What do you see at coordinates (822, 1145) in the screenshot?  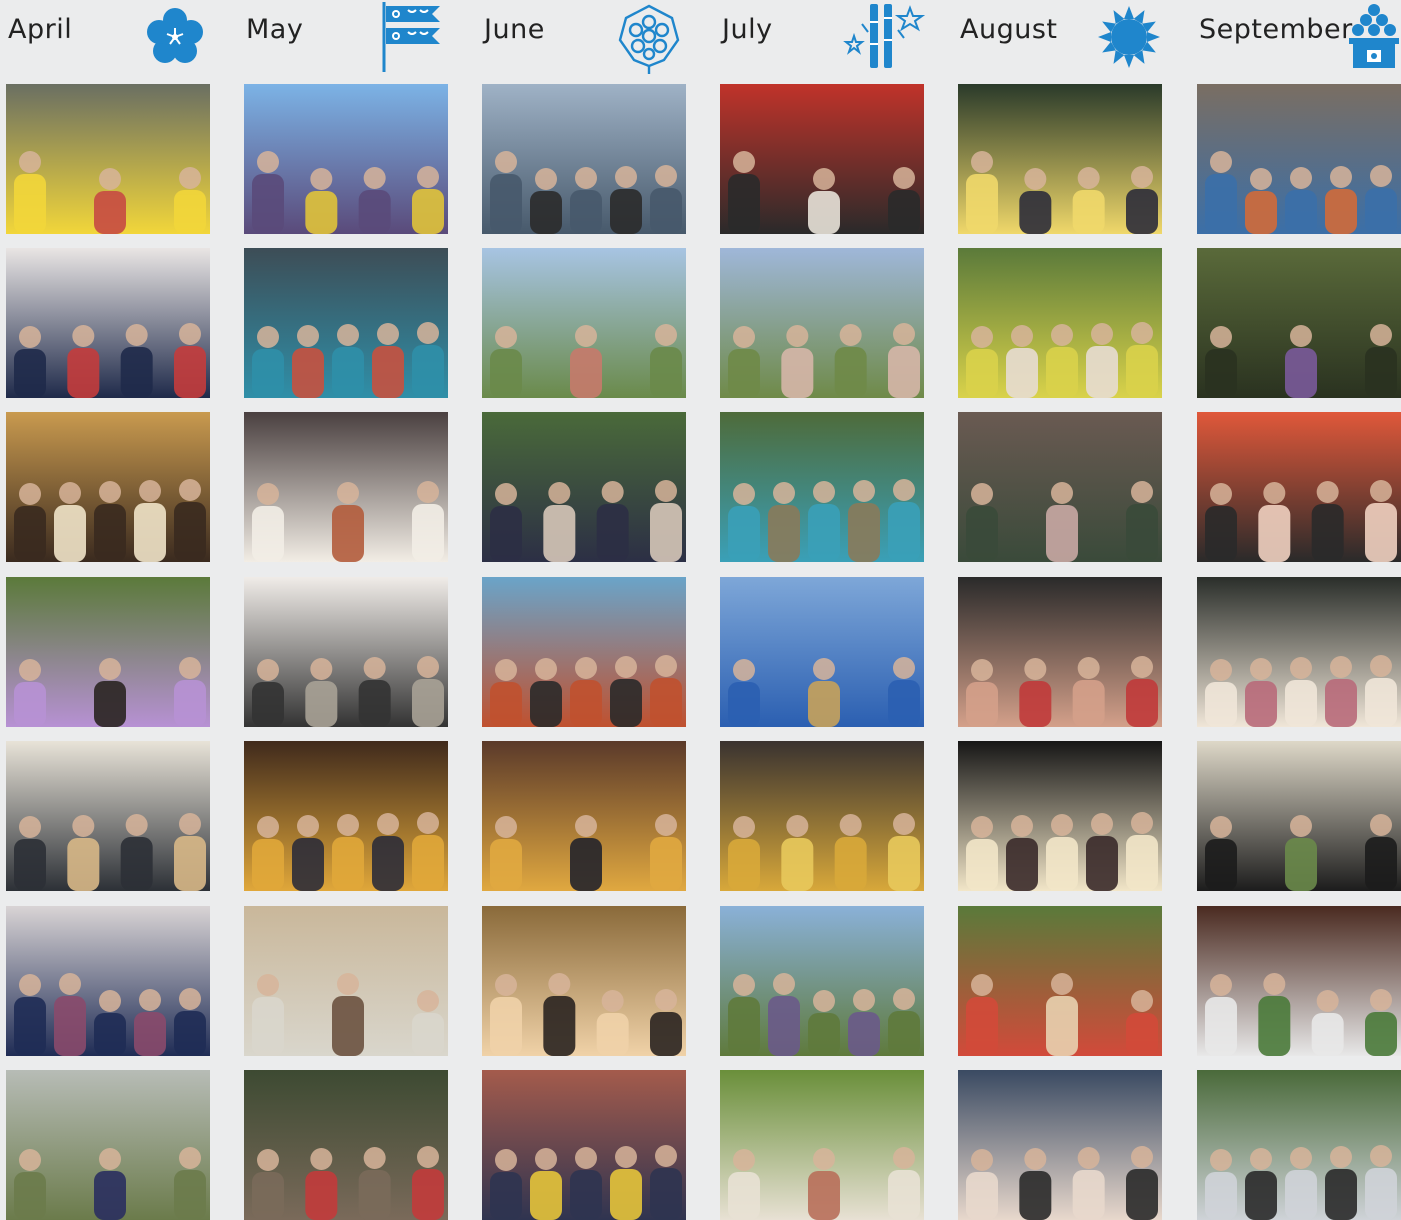 I see `photo-alpaca-farm` at bounding box center [822, 1145].